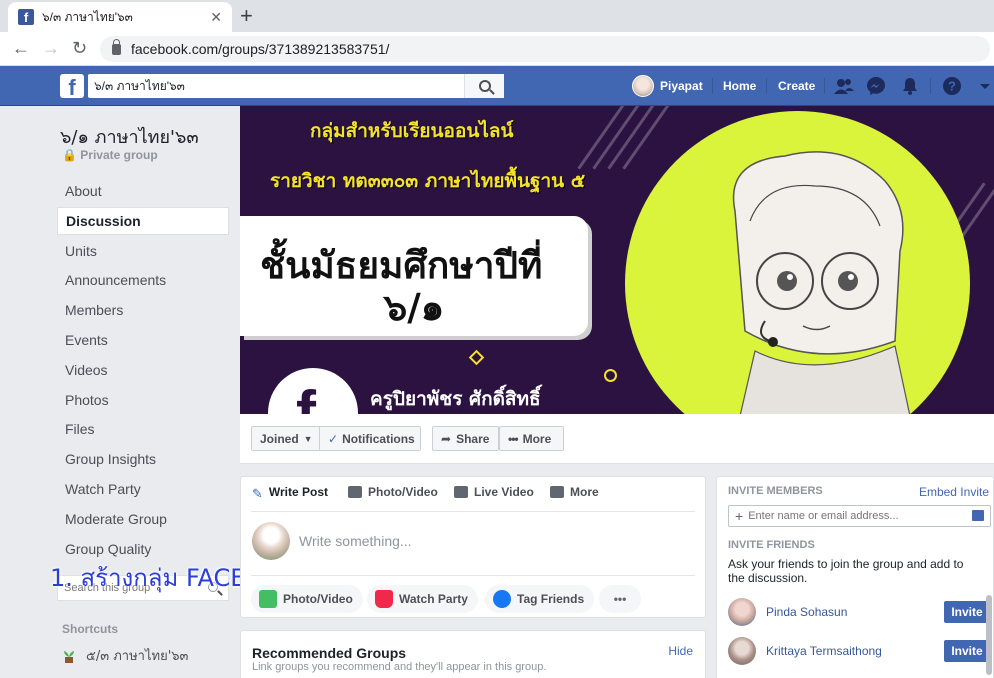 This screenshot has height=678, width=994. Describe the element at coordinates (143, 400) in the screenshot. I see `sidebar-item-photos: Photos` at that location.